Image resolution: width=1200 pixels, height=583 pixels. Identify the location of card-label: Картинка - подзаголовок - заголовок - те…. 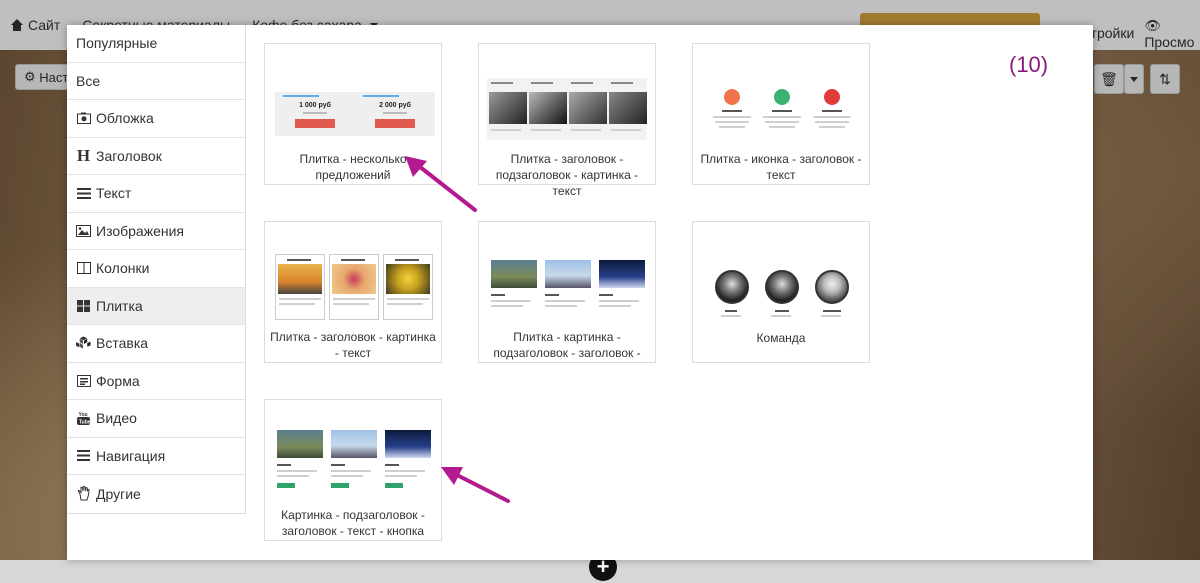
(353, 523).